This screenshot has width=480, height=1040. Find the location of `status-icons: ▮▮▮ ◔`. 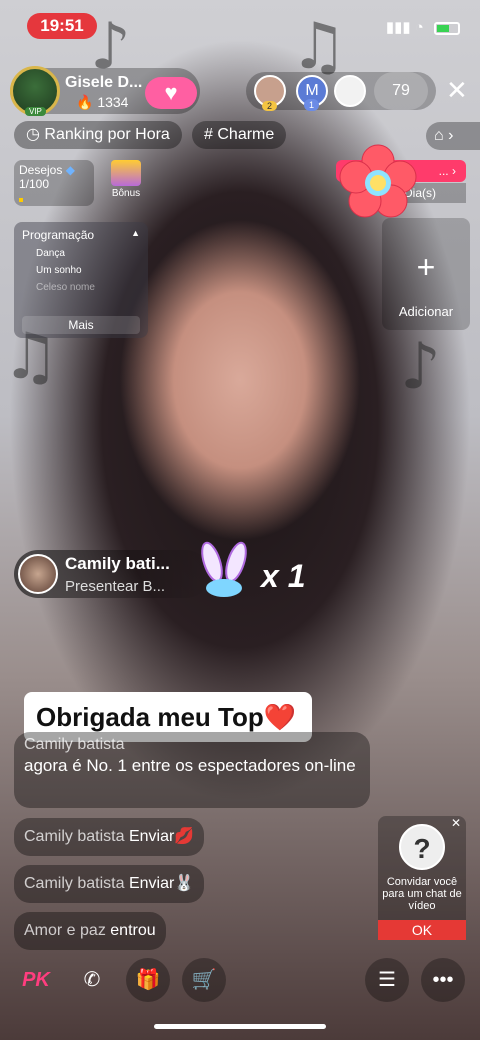

status-icons: ▮▮▮ ◔ is located at coordinates (423, 27).